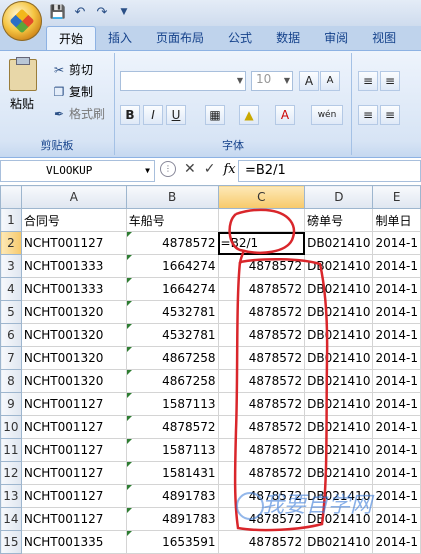  What do you see at coordinates (11, 519) in the screenshot?
I see `row-header: 14` at bounding box center [11, 519].